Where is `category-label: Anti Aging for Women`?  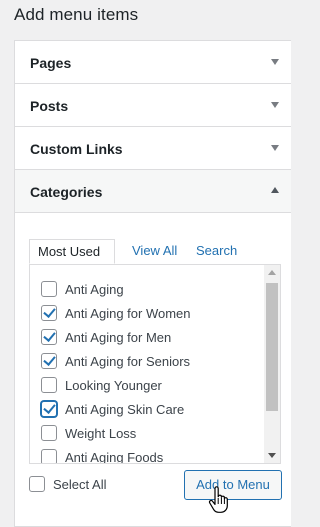 category-label: Anti Aging for Women is located at coordinates (128, 313).